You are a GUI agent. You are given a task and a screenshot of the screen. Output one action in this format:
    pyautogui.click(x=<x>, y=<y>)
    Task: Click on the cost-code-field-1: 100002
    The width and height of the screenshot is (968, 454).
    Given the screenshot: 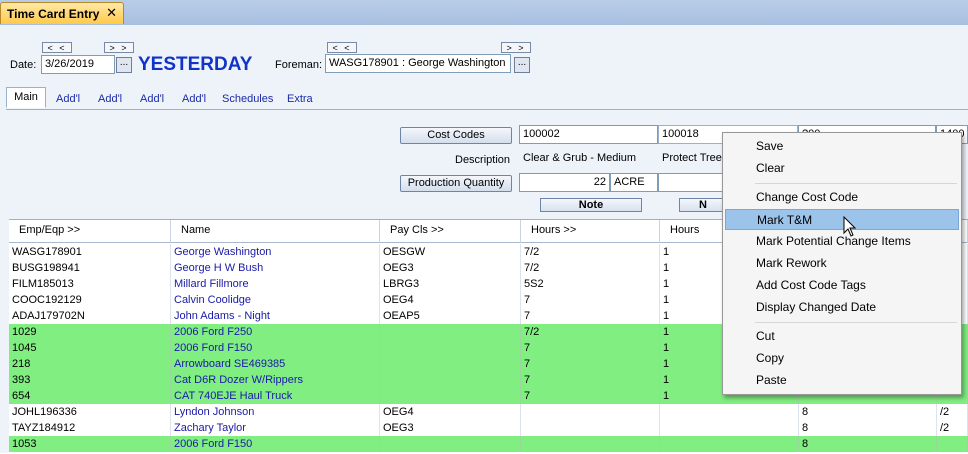 What is the action you would take?
    pyautogui.click(x=588, y=134)
    